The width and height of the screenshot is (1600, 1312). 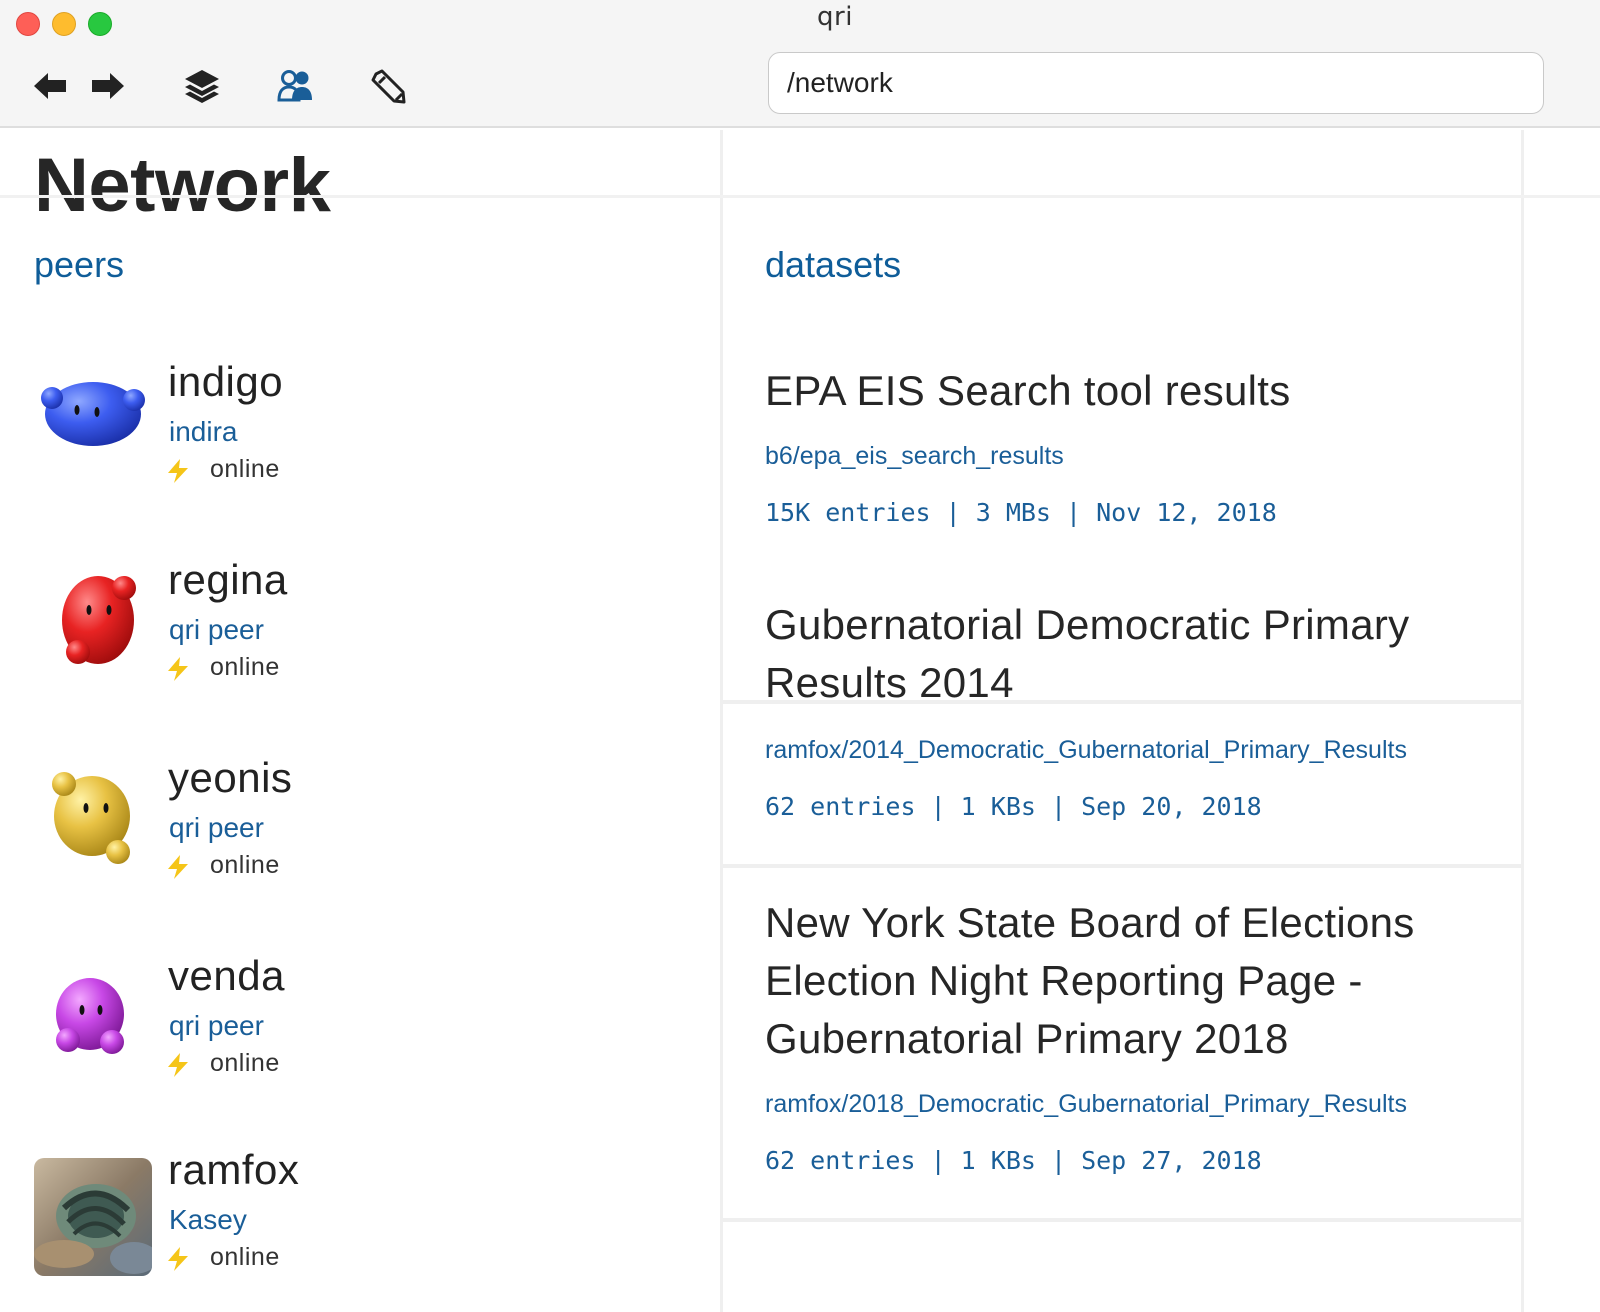 I want to click on page-title: Network, so click(x=182, y=185).